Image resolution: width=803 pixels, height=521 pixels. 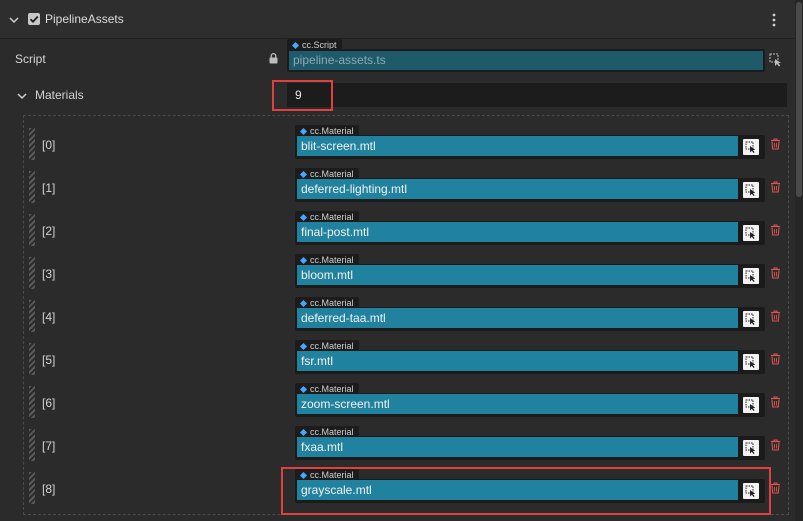 I want to click on script-asset-field: pipeline-assets.ts, so click(x=526, y=60).